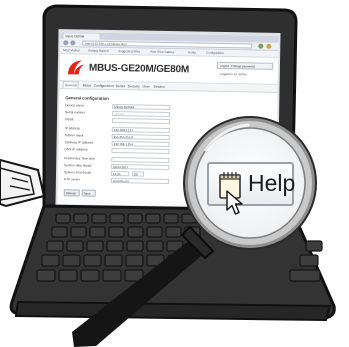 The width and height of the screenshot is (349, 347). I want to click on help-label: Help, so click(271, 183).